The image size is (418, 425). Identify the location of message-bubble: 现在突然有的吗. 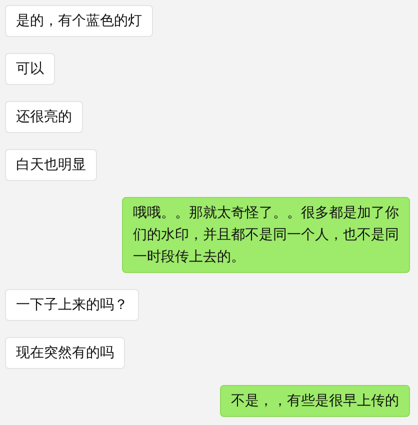
(65, 353).